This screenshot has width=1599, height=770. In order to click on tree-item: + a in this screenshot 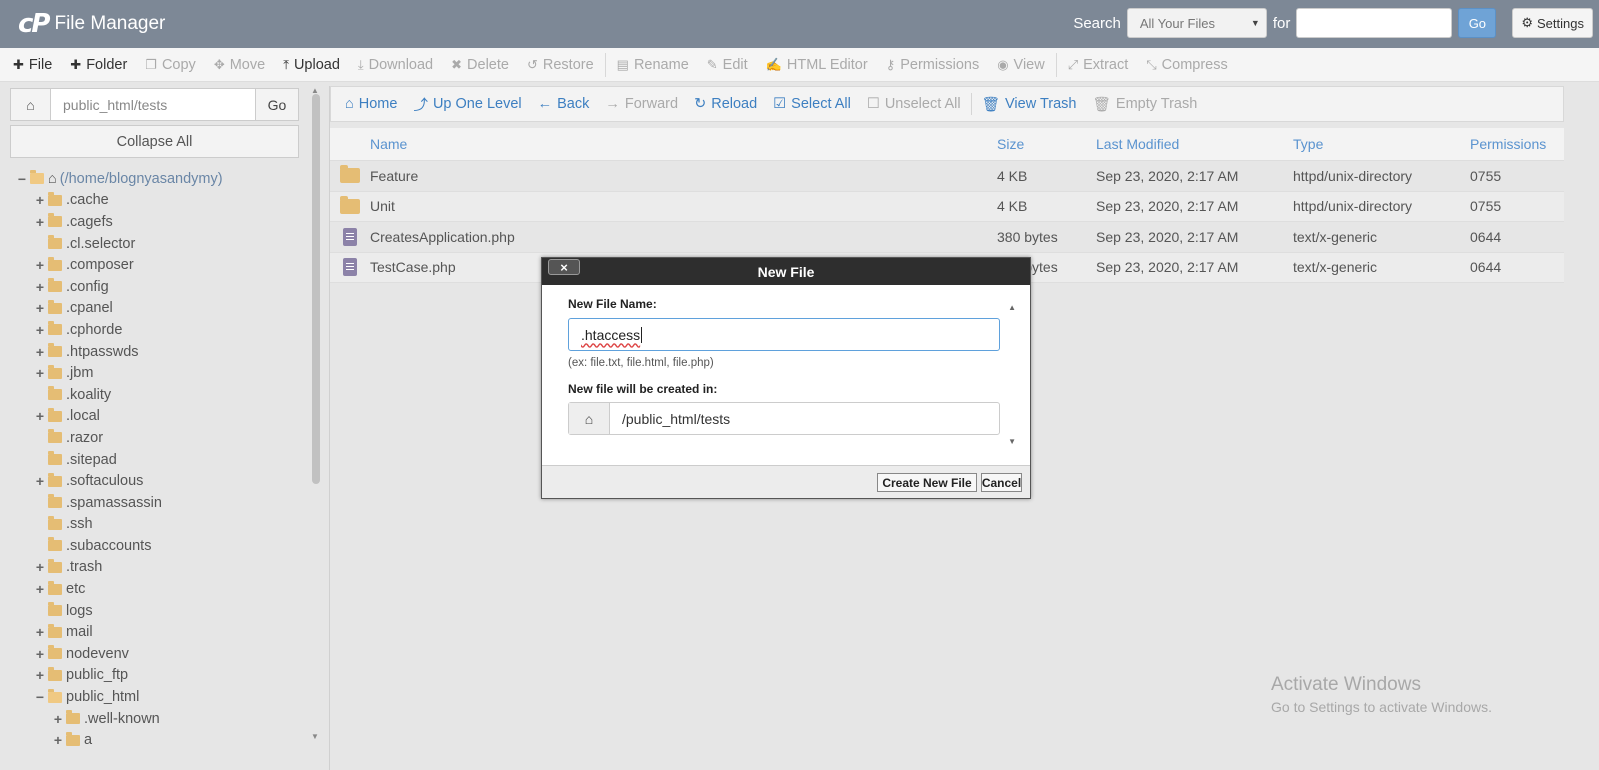, I will do `click(164, 740)`.